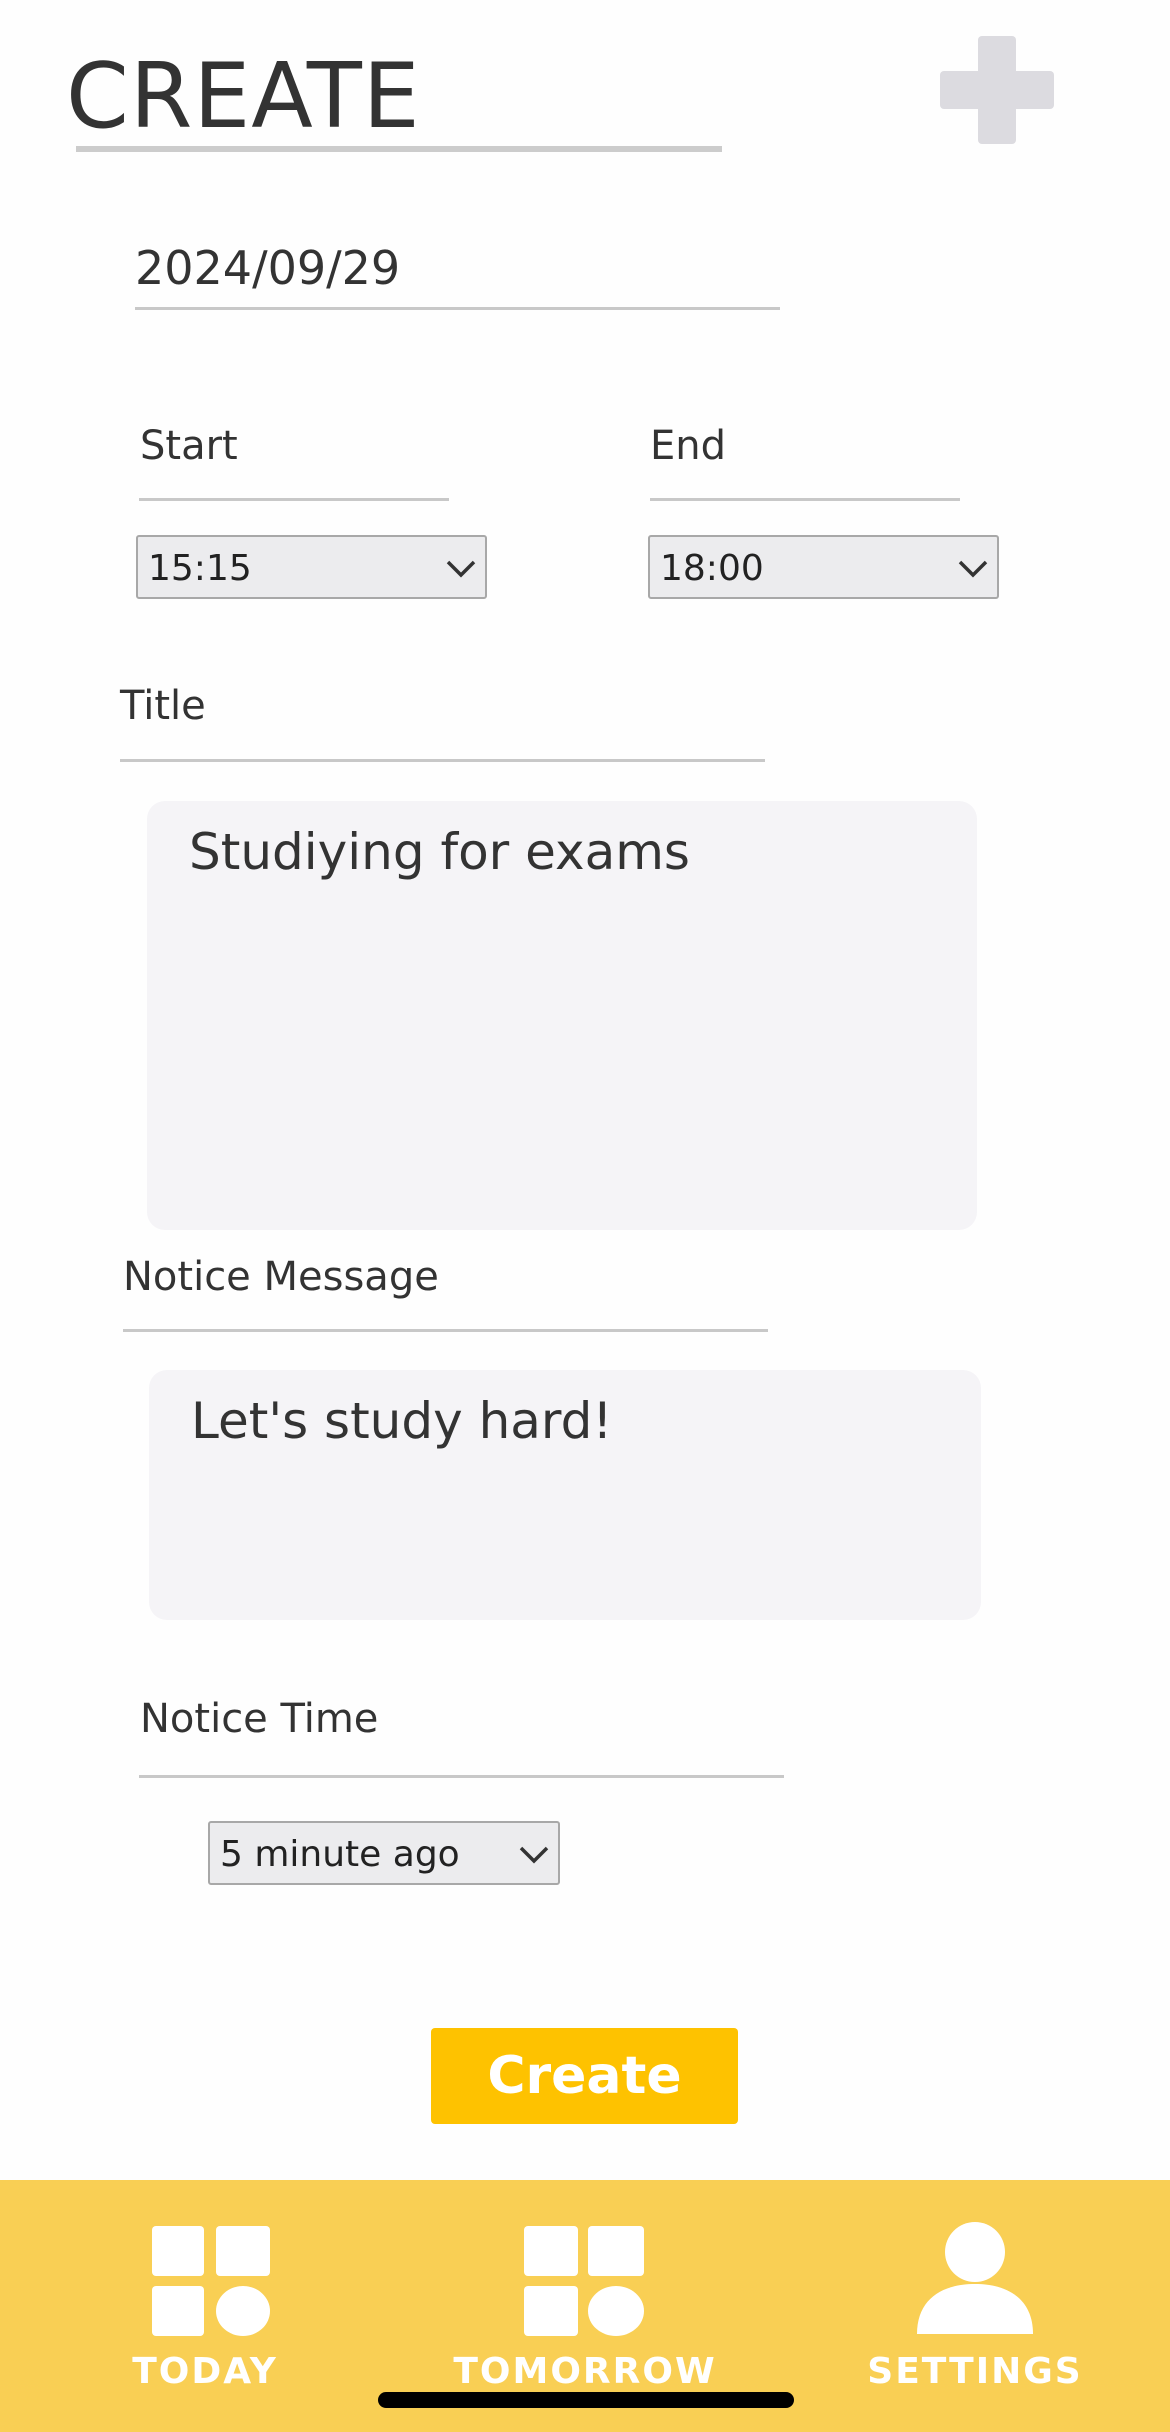 The width and height of the screenshot is (1170, 2432). I want to click on tab-tomorrow: TOMORROW, so click(585, 2295).